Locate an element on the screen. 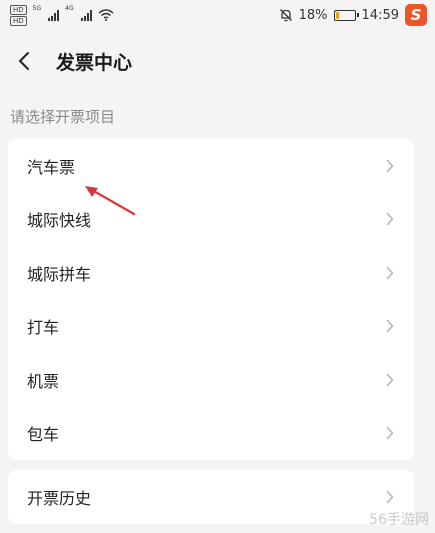 The height and width of the screenshot is (533, 435). invoice-history-card: 开票历史 is located at coordinates (211, 497).